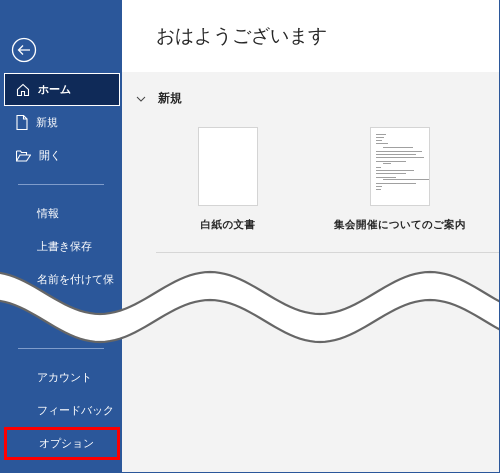 The image size is (500, 473). Describe the element at coordinates (62, 443) in the screenshot. I see `sidebar-item: オプション` at that location.